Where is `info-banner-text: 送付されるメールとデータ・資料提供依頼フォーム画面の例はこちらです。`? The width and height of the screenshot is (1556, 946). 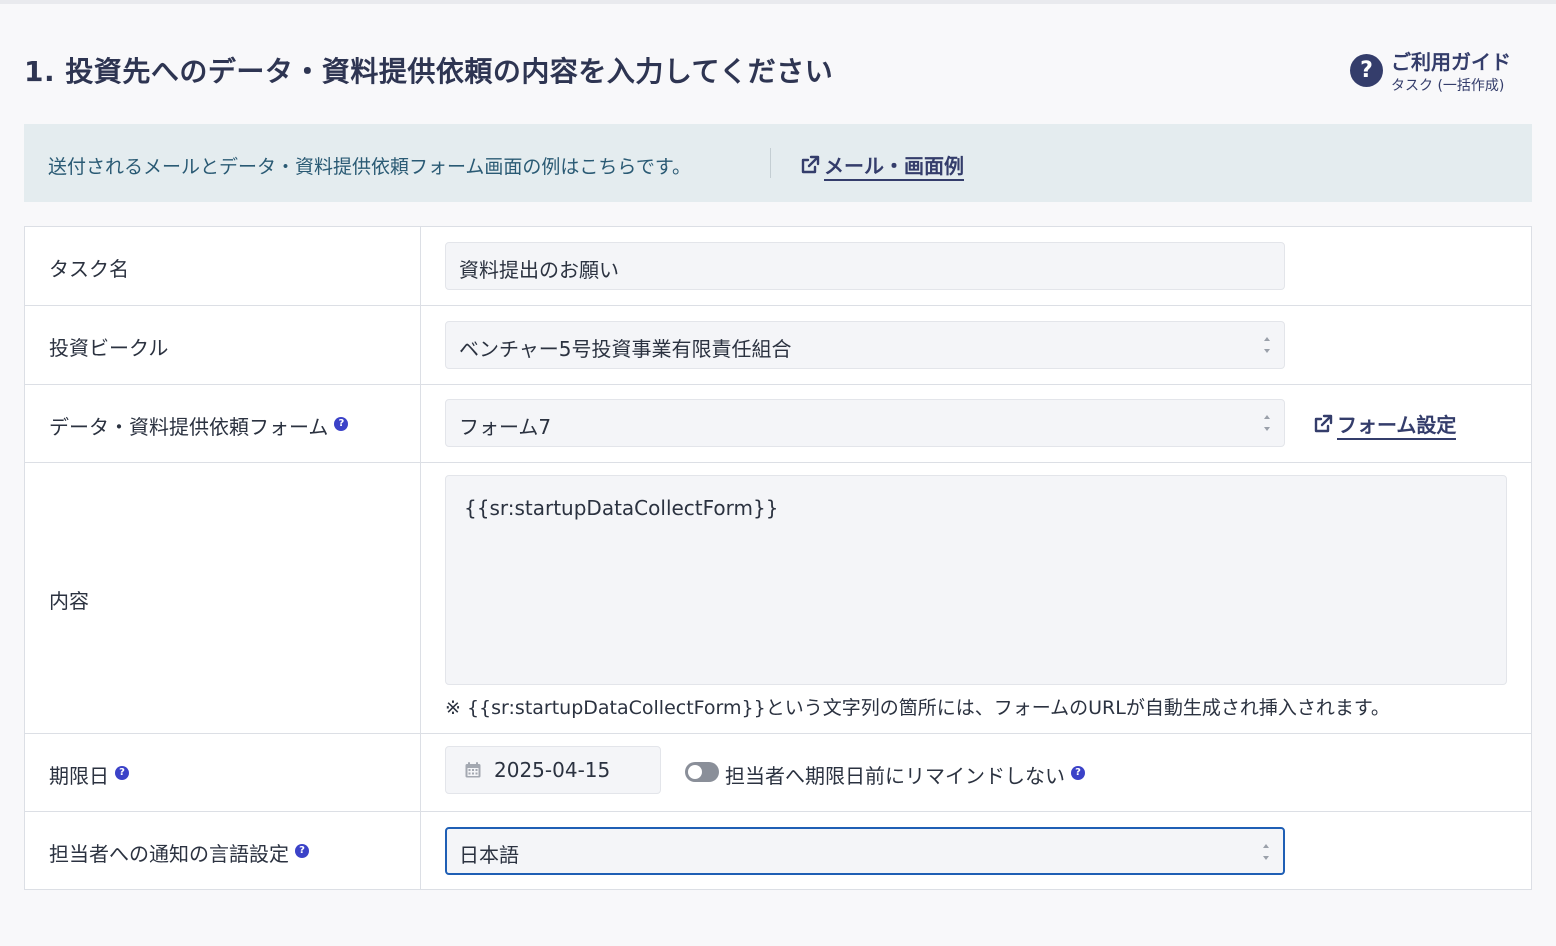
info-banner-text: 送付されるメールとデータ・資料提供依頼フォーム画面の例はこちらです。 is located at coordinates (369, 167).